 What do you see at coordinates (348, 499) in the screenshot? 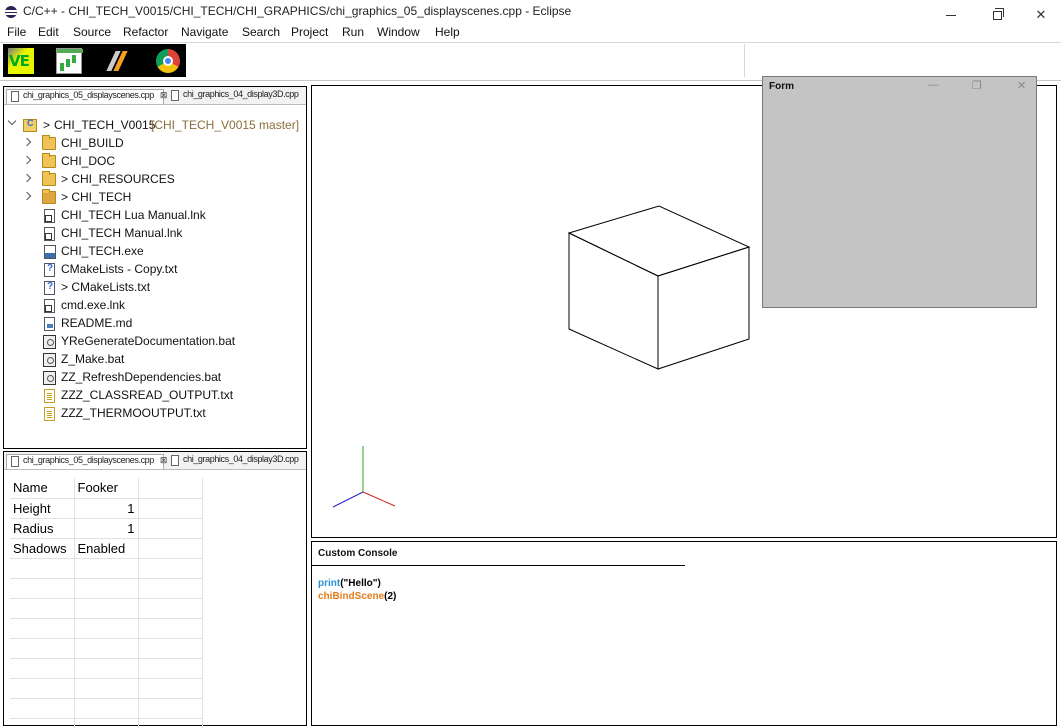
I see `z-axis-line` at bounding box center [348, 499].